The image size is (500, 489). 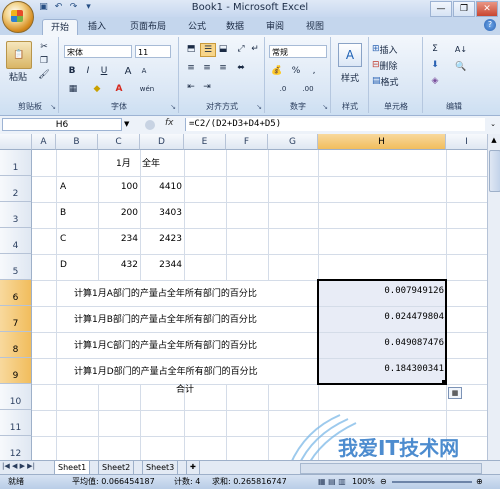 I want to click on cell-d4: 2423, so click(x=161, y=239).